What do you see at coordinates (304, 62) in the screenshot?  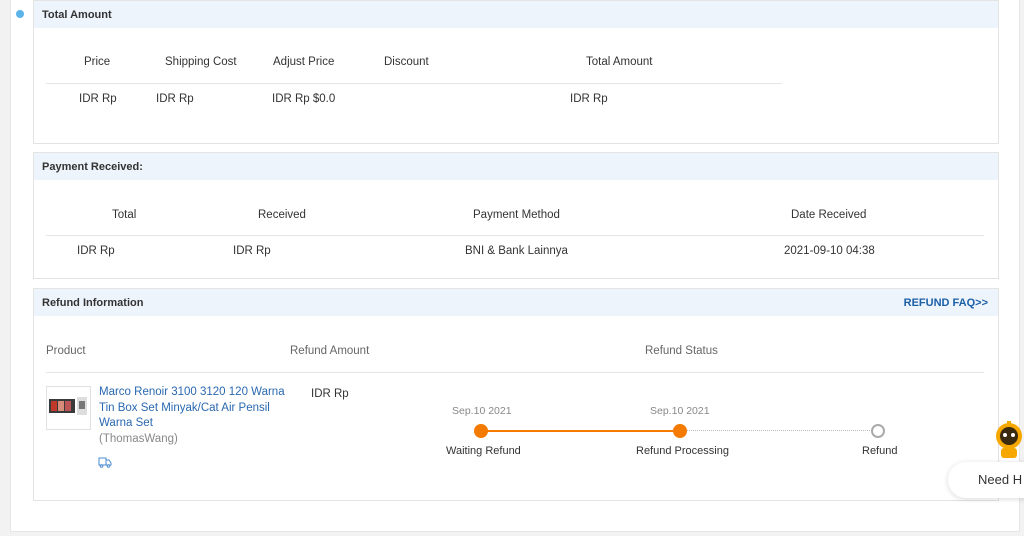 I see `header-adjust-price: Adjust Price` at bounding box center [304, 62].